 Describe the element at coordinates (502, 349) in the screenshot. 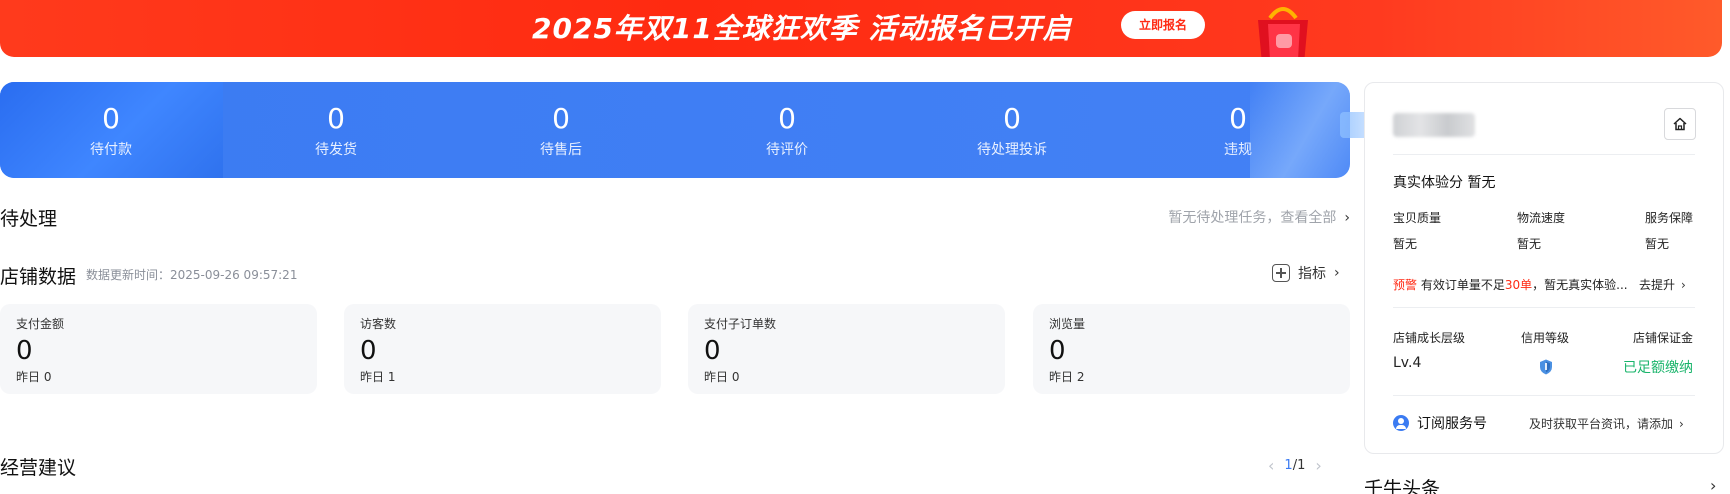

I see `metric-card-visitors: 访客数 0 昨日 1` at that location.